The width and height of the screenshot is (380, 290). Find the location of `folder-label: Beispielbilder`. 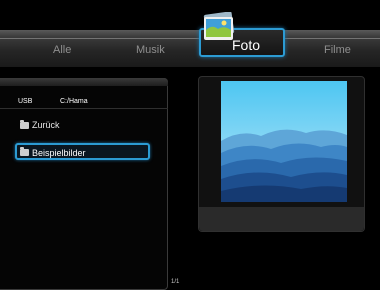

folder-label: Beispielbilder is located at coordinates (59, 152).